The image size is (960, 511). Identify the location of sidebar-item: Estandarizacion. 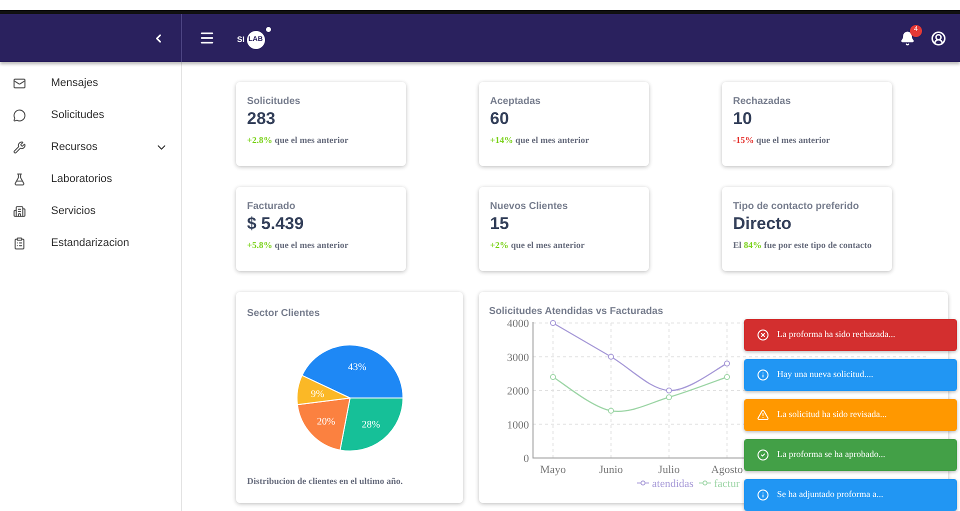
(90, 243).